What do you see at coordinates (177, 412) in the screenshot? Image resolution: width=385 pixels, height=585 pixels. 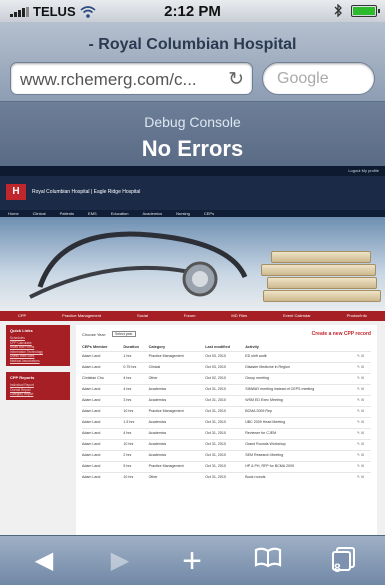 I see `table-cell: Practice Management` at bounding box center [177, 412].